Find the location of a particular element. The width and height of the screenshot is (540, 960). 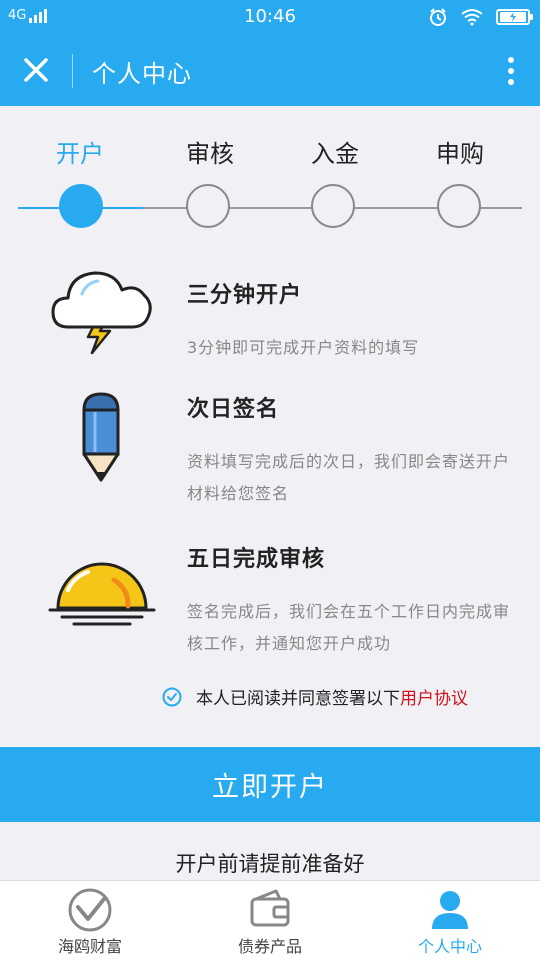

feature-title: 五日完成审核 is located at coordinates (256, 559).